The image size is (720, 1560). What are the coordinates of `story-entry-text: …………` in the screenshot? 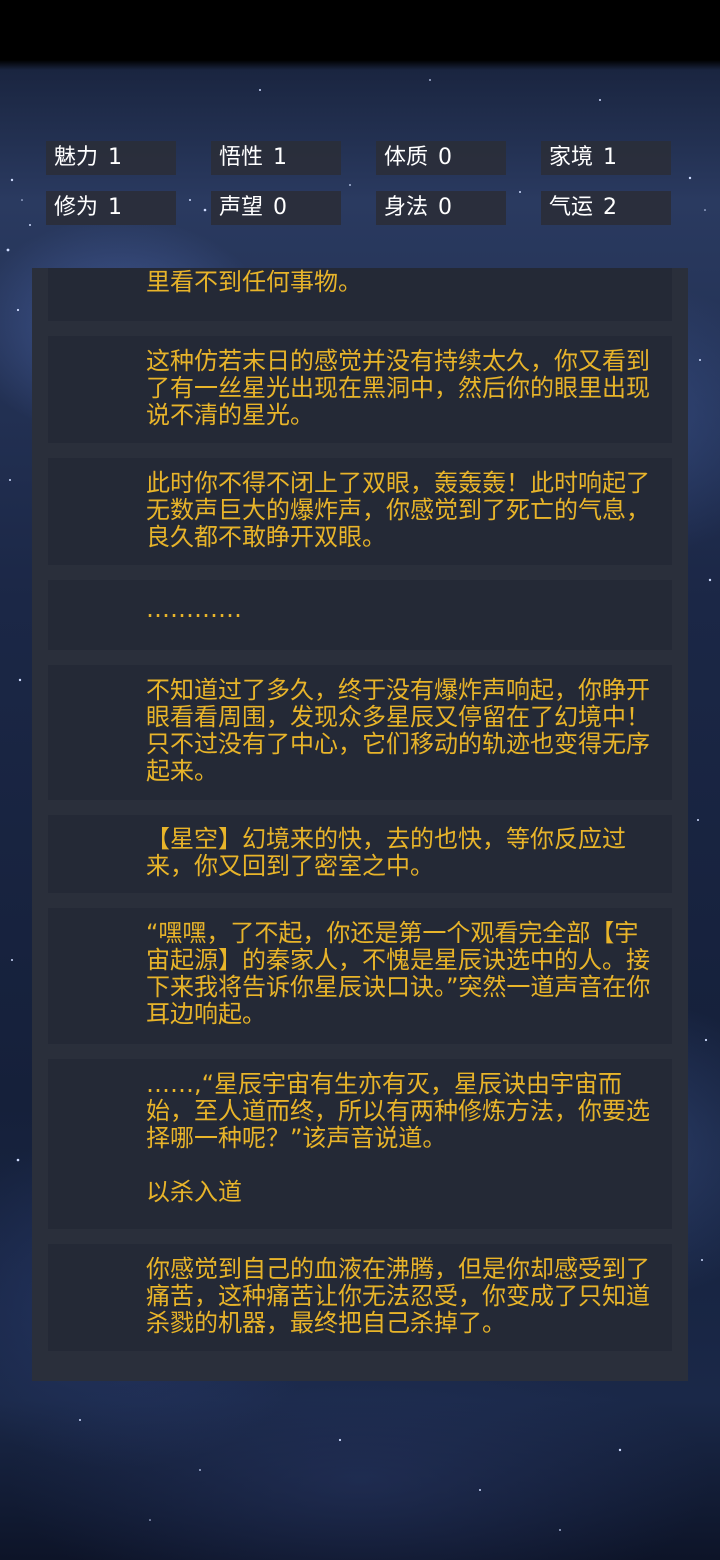 It's located at (194, 609).